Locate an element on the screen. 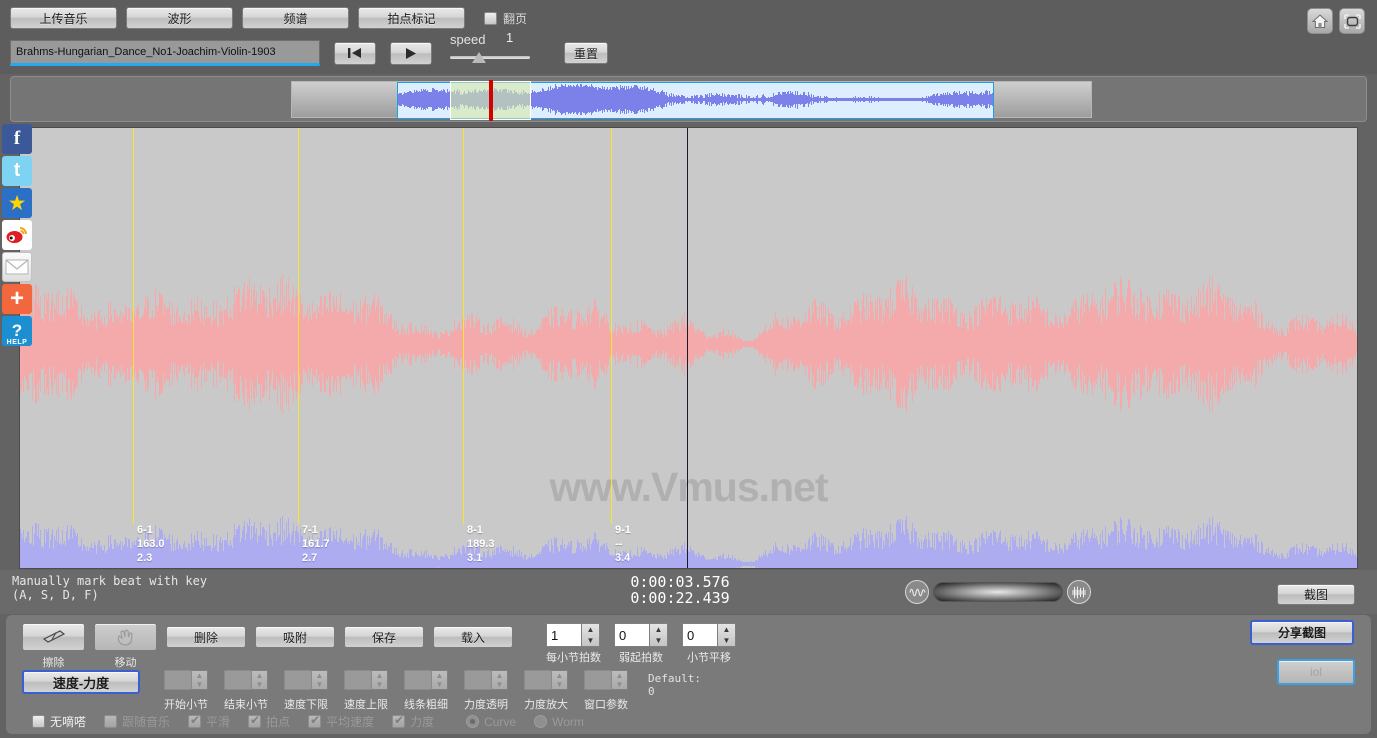  dynamics-opacity-up: ▲ is located at coordinates (499, 675).